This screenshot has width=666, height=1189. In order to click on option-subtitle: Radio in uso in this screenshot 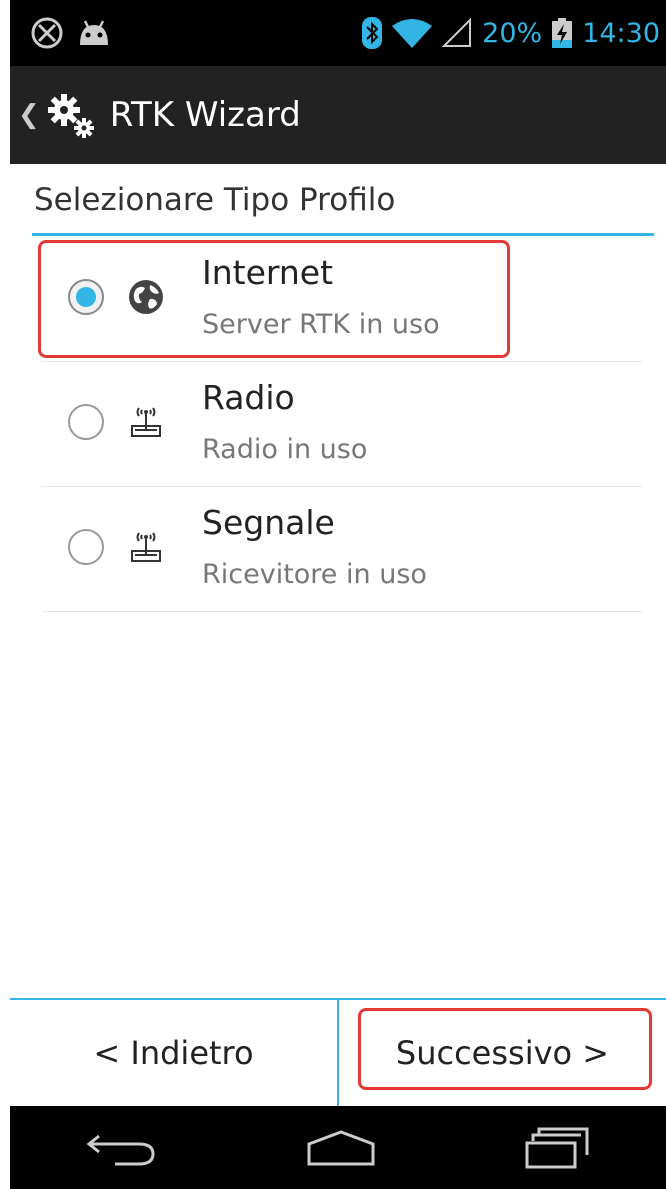, I will do `click(285, 449)`.